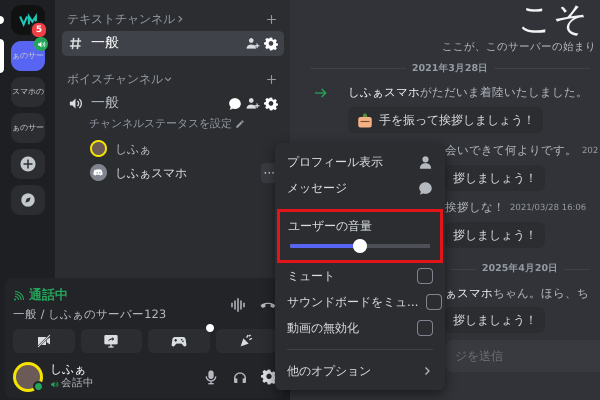 The image size is (600, 400). What do you see at coordinates (77, 384) in the screenshot?
I see `user-status: 会話中` at bounding box center [77, 384].